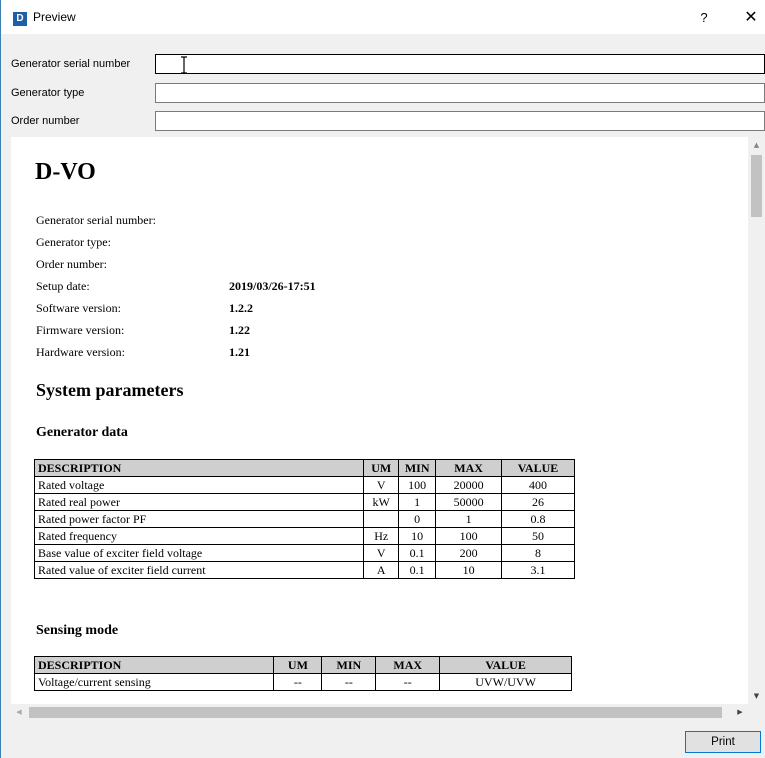 This screenshot has width=765, height=758. I want to click on table-row: Voltage/current sensing -- -- -- UVW/UVW, so click(302, 682).